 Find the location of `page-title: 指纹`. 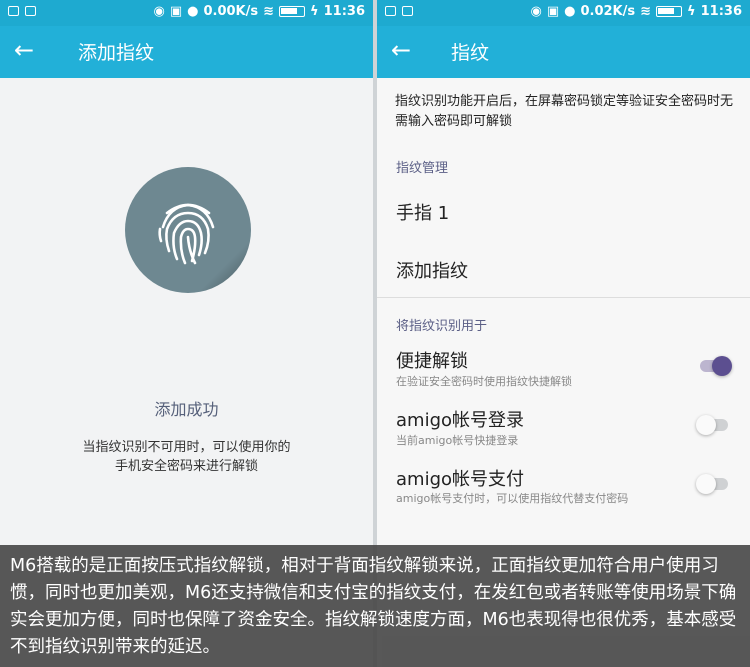

page-title: 指纹 is located at coordinates (470, 53).